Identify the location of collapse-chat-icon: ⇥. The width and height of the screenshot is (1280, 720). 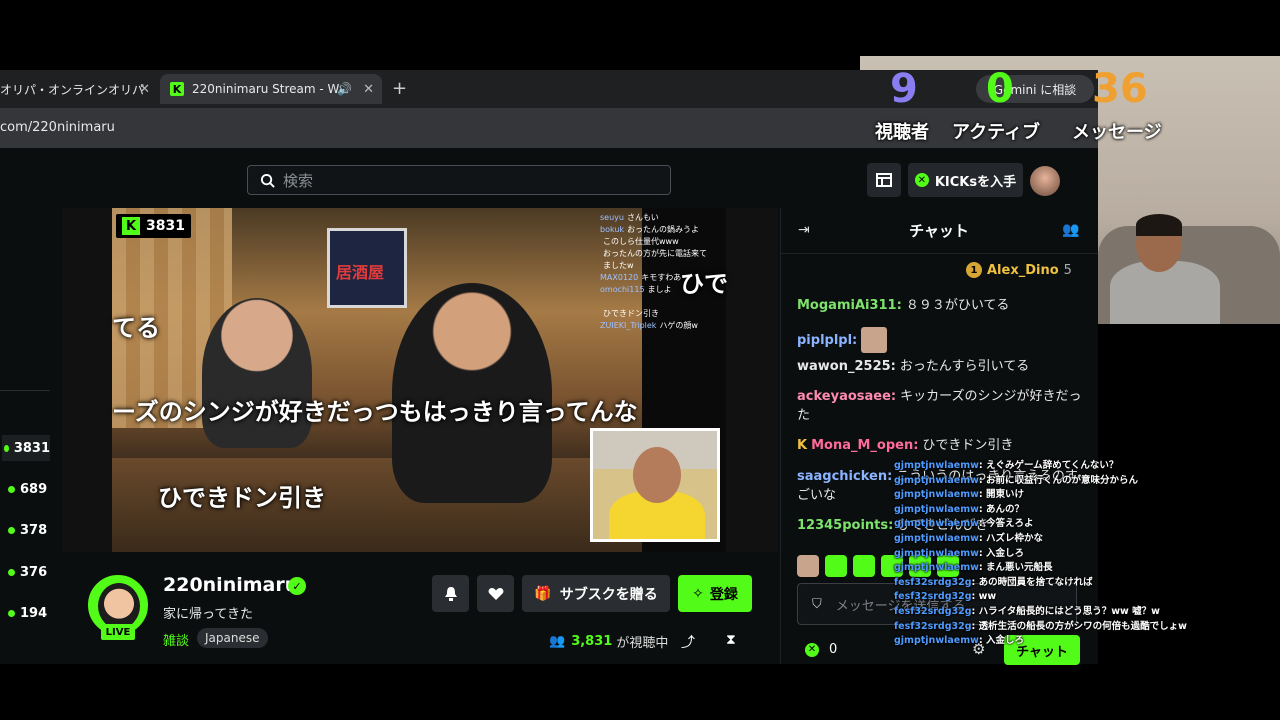
(804, 230).